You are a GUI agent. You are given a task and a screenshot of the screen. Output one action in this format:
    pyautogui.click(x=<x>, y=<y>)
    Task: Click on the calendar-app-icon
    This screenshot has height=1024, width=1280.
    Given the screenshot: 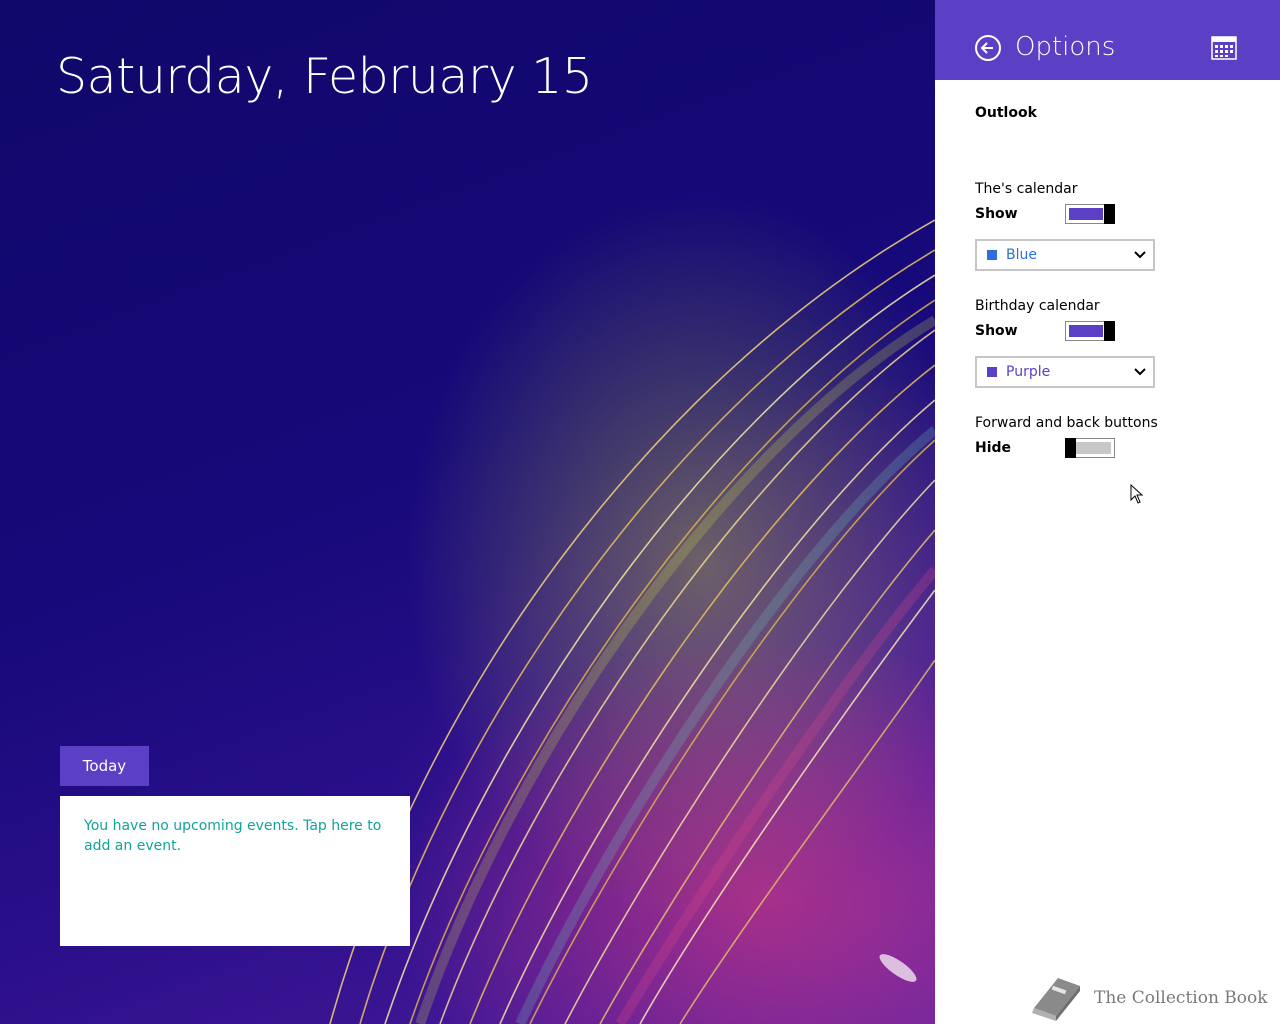 What is the action you would take?
    pyautogui.click(x=1224, y=48)
    